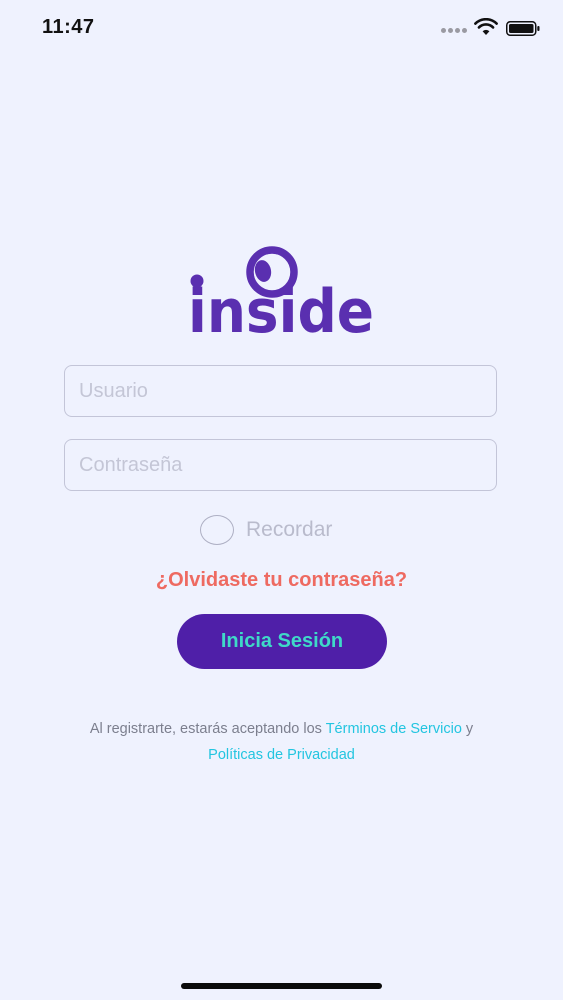 The width and height of the screenshot is (563, 1000). I want to click on status-time: 11:47, so click(68, 27).